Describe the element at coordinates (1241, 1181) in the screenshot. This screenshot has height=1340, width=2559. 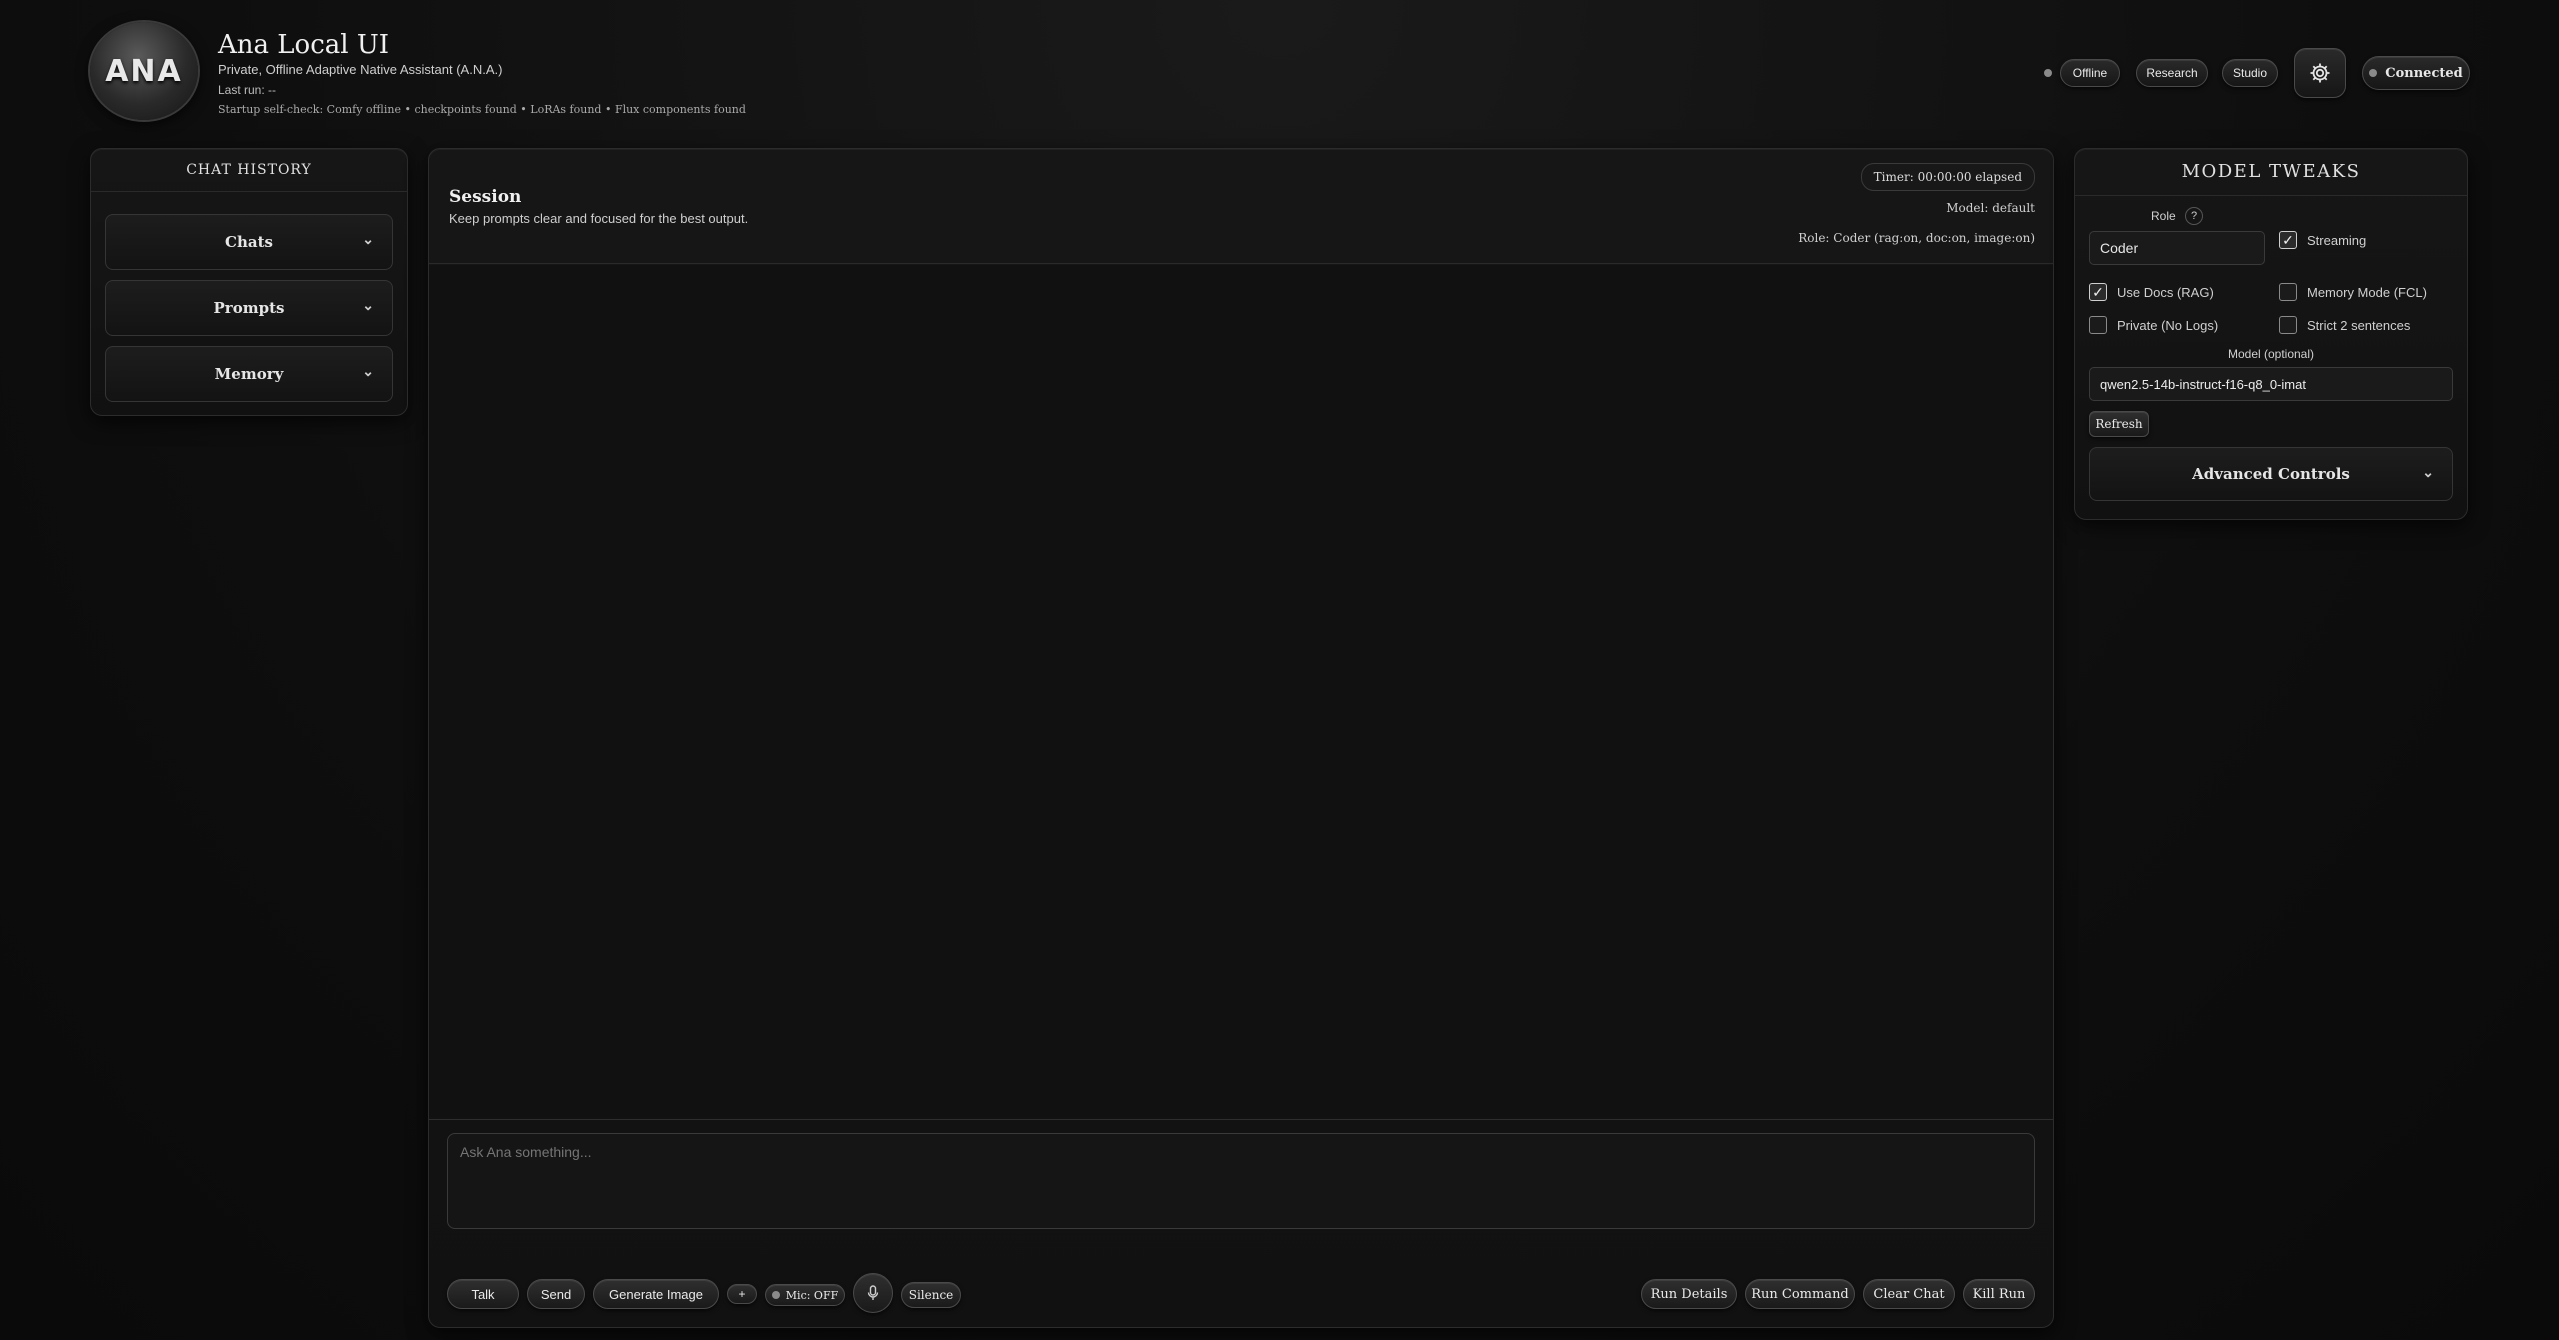
I see `prompt-input` at that location.